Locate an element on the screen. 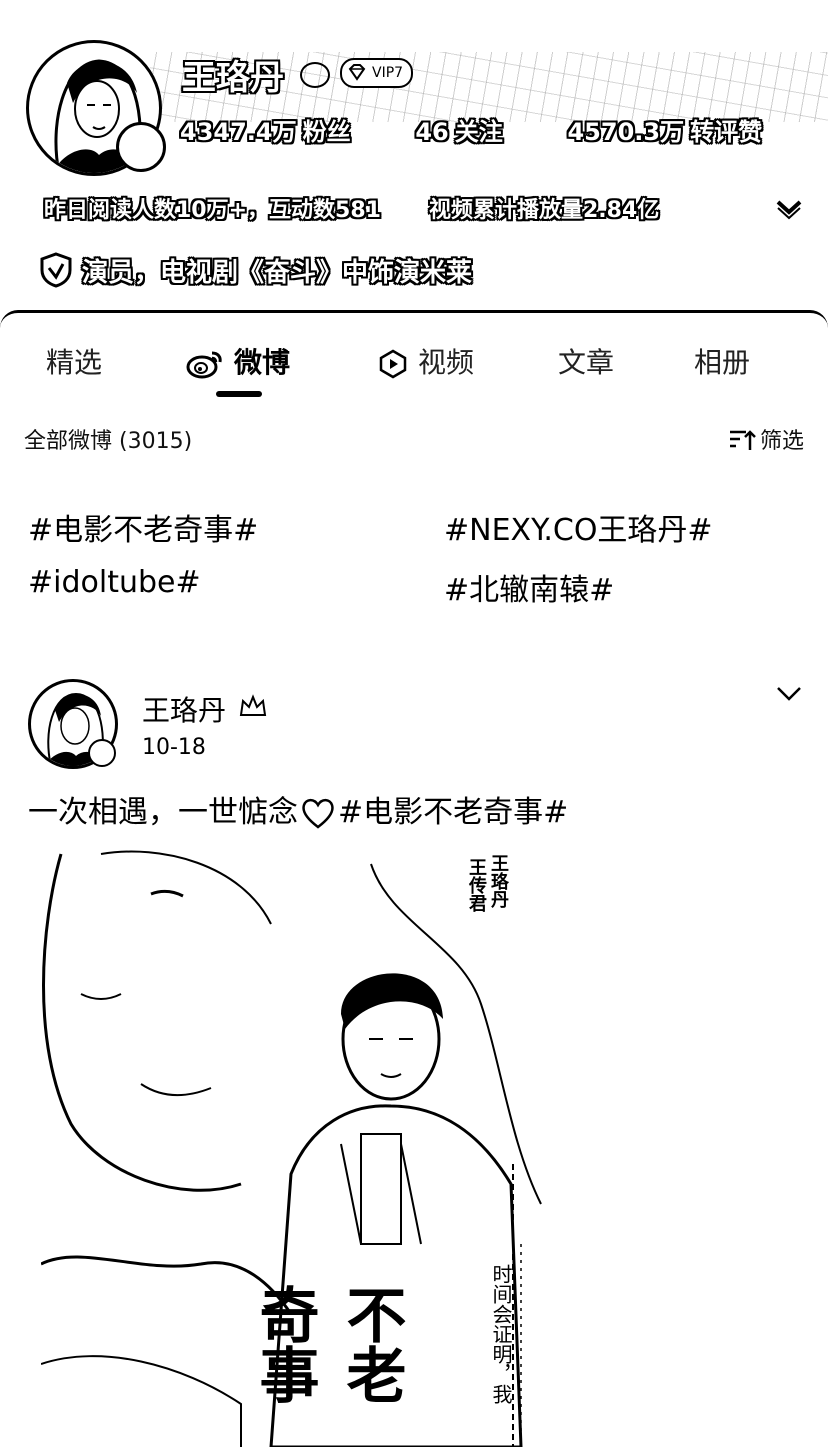  tab-label: 视频 is located at coordinates (446, 362).